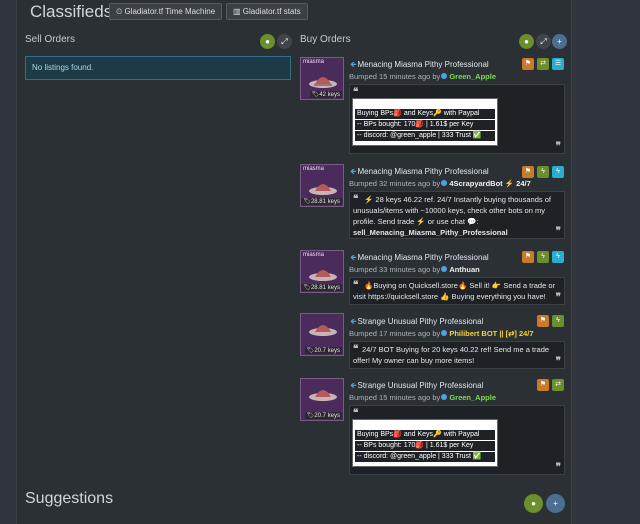 The width and height of the screenshot is (640, 524). I want to click on sell-orders-title: Sell Orders, so click(50, 39).